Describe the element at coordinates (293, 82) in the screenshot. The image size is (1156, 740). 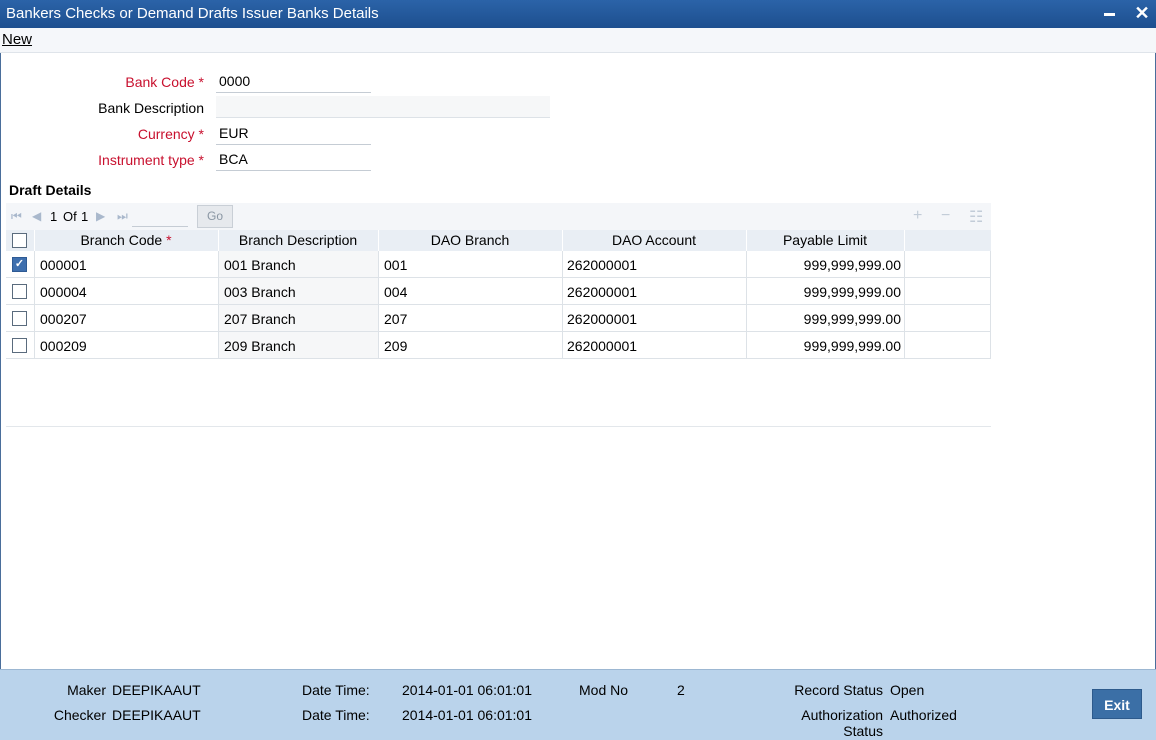
I see `bank-code-input: 0000` at that location.